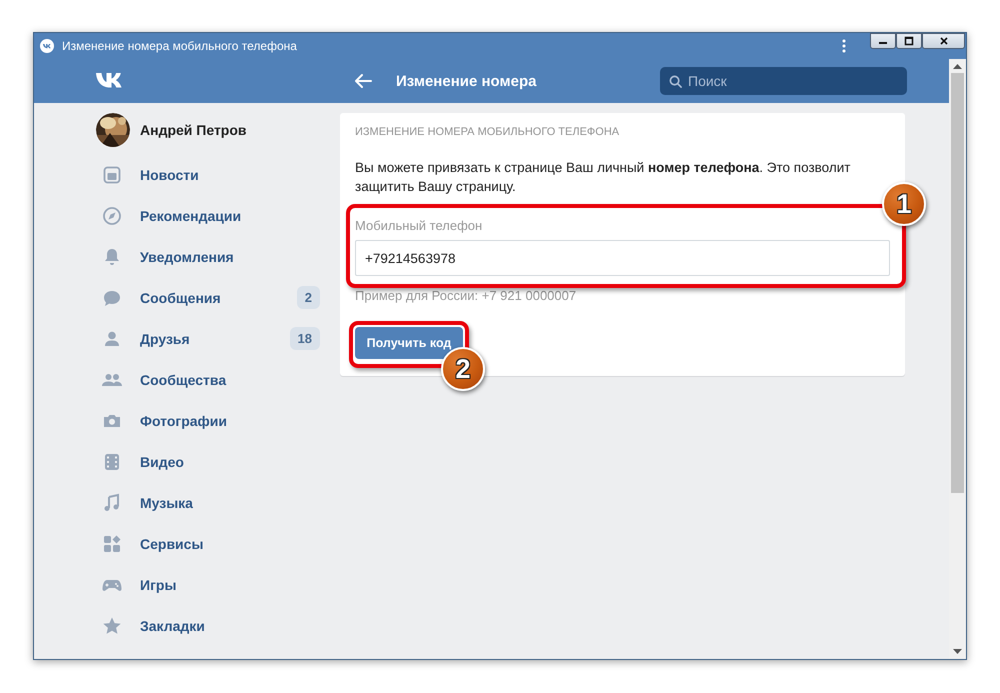  I want to click on maximize-button, so click(909, 41).